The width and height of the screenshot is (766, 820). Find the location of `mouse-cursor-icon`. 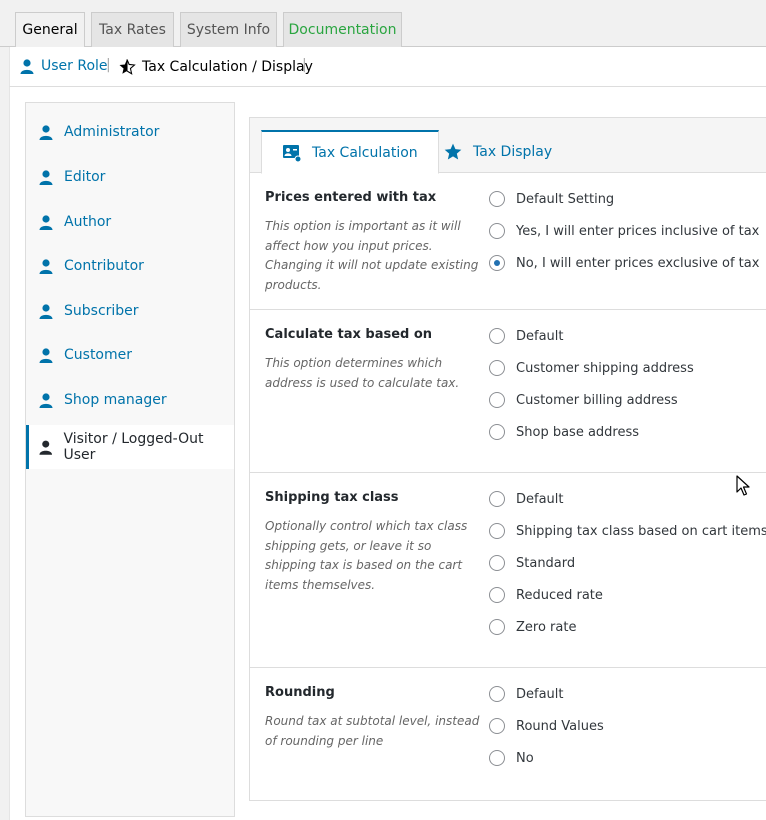

mouse-cursor-icon is located at coordinates (743, 485).